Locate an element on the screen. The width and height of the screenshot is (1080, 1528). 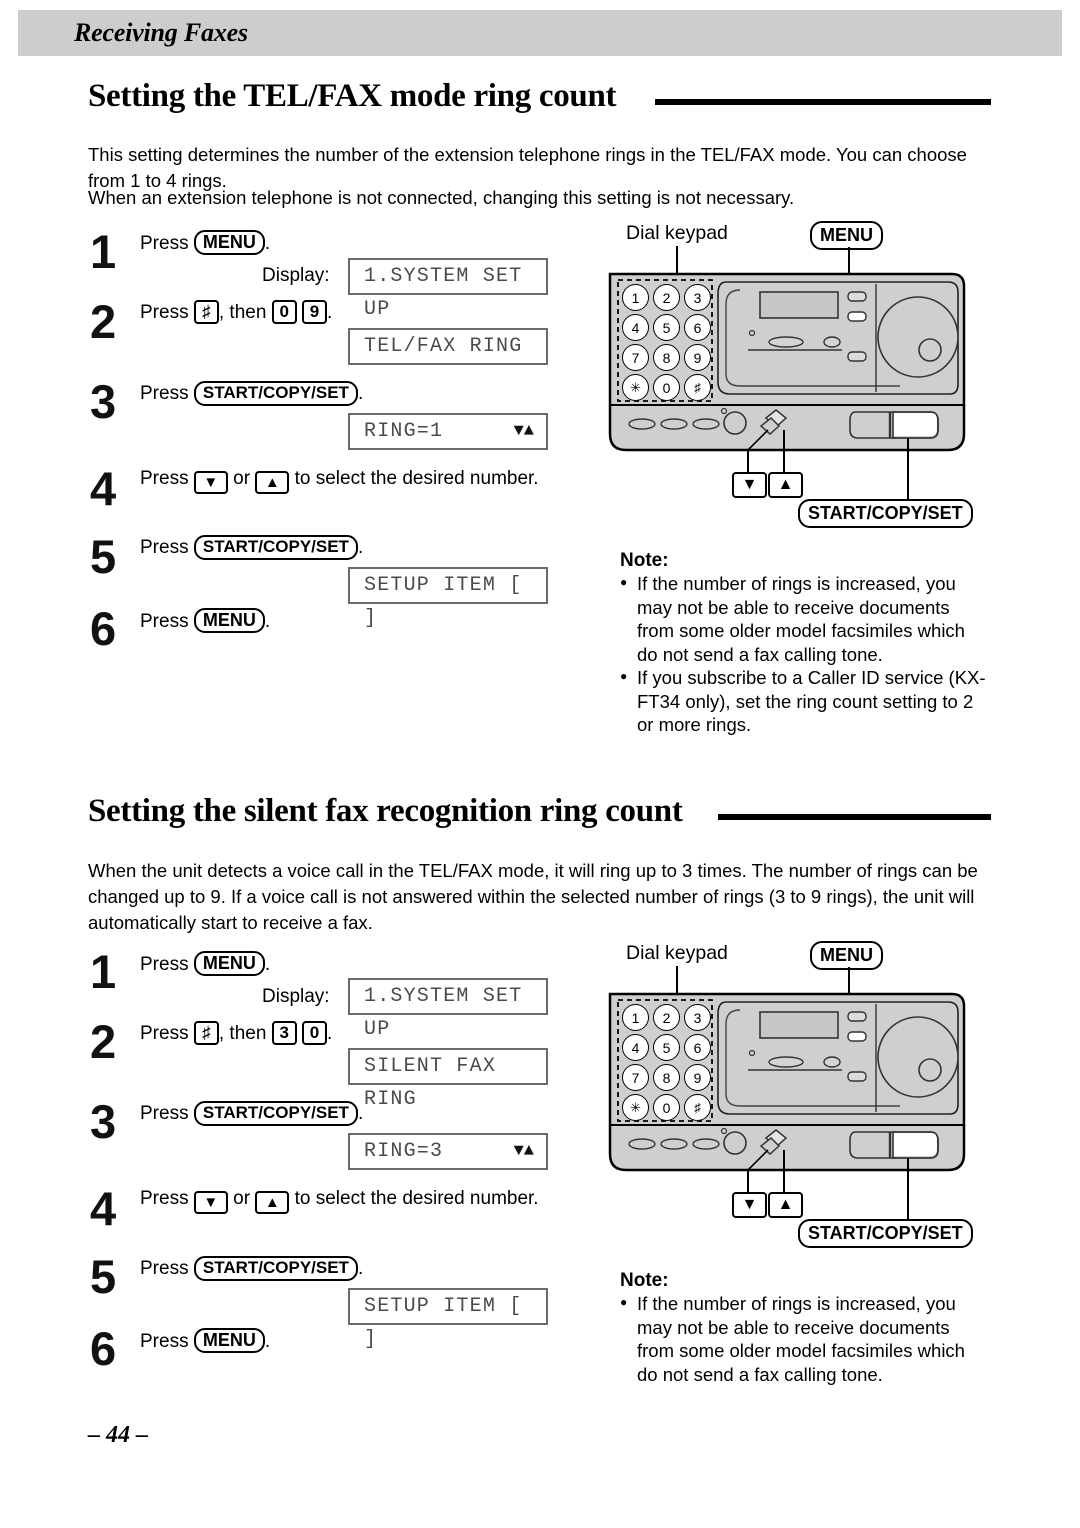
section-2-step-3-number: 3 is located at coordinates (103, 1121).